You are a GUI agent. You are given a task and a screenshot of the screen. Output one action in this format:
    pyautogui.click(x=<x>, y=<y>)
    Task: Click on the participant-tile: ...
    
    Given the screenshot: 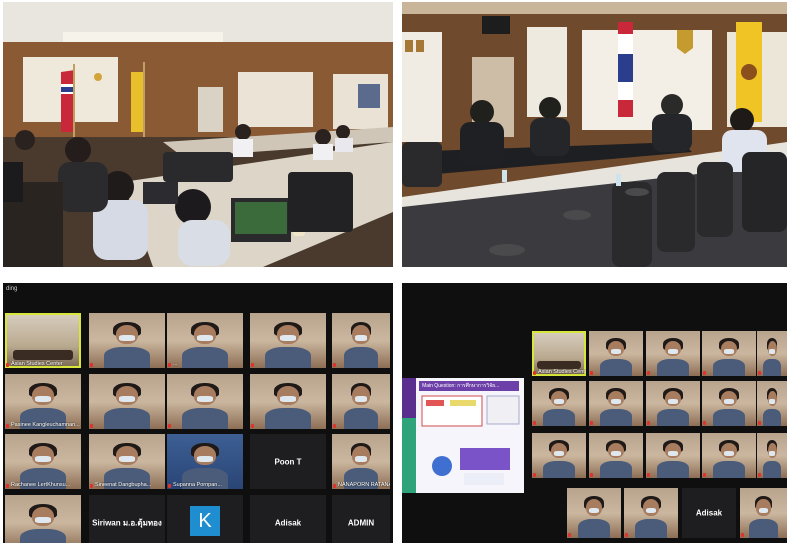 What is the action you would take?
    pyautogui.click(x=205, y=340)
    